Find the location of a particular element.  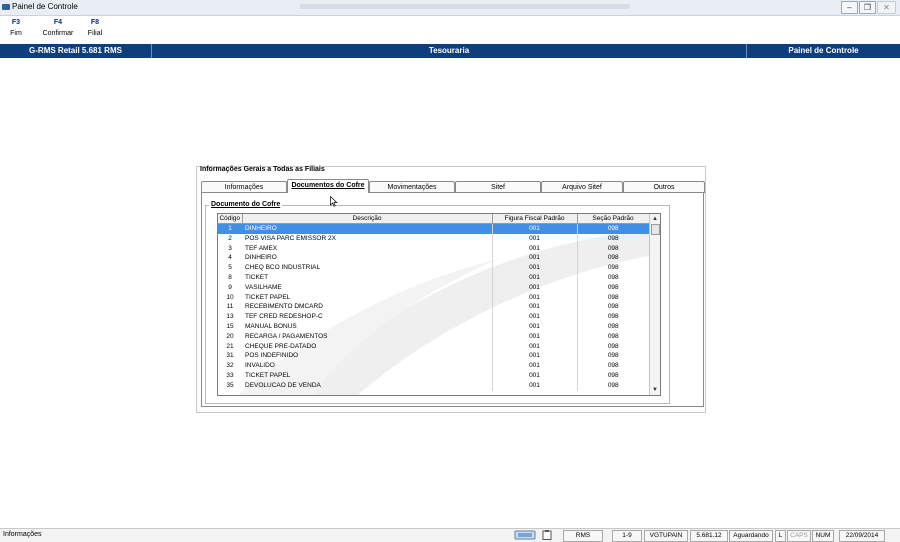

fkey-code: F4 is located at coordinates (58, 22).